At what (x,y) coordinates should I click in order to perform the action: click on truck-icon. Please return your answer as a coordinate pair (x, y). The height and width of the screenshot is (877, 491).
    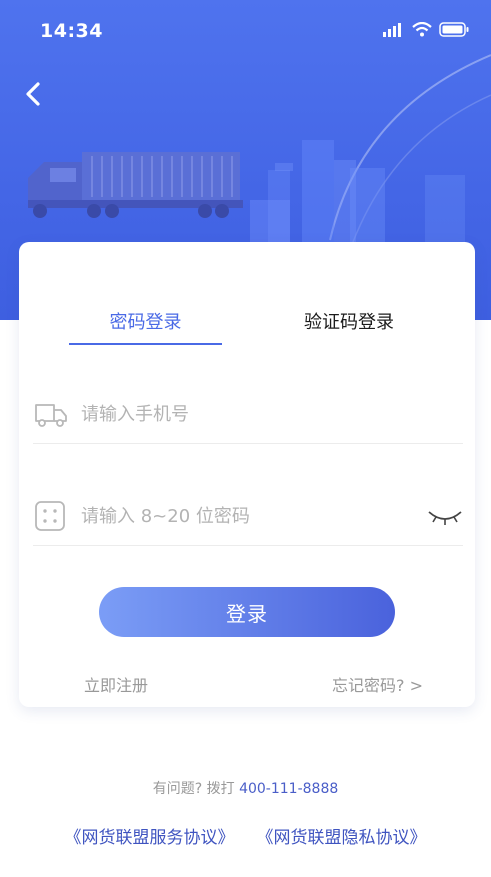
    Looking at the image, I should click on (51, 415).